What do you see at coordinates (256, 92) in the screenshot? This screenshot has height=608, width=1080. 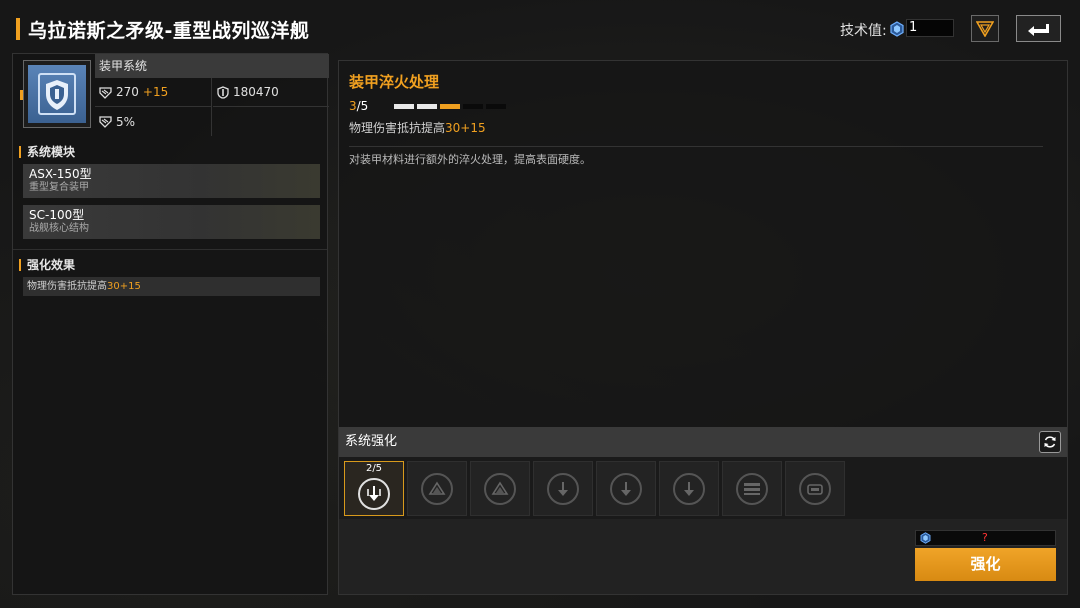 I see `stat-hull-value: 180470` at bounding box center [256, 92].